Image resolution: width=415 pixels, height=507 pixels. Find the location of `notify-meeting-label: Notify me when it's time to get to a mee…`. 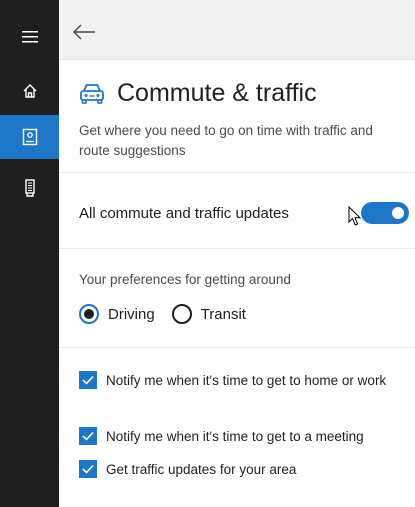

notify-meeting-label: Notify me when it's time to get to a mee… is located at coordinates (235, 436).